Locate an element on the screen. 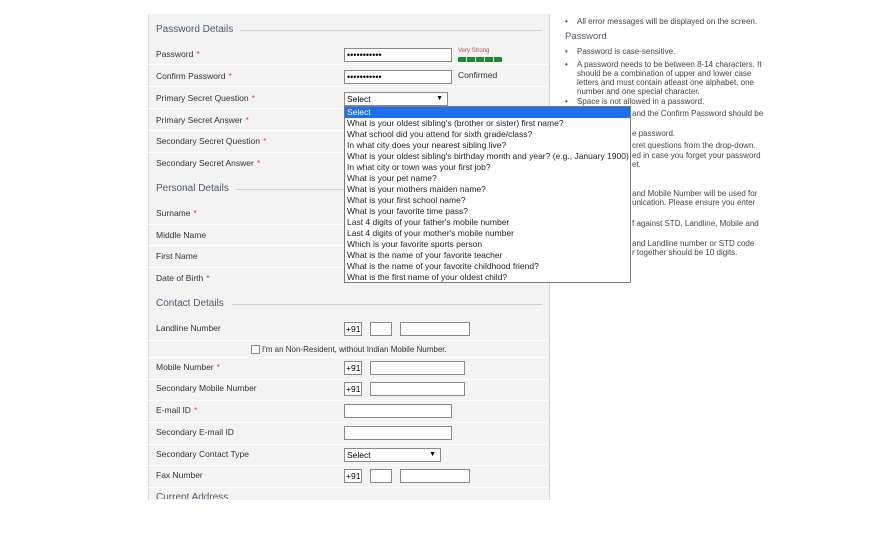 This screenshot has width=892, height=539. help-title-password: Password is located at coordinates (586, 36).